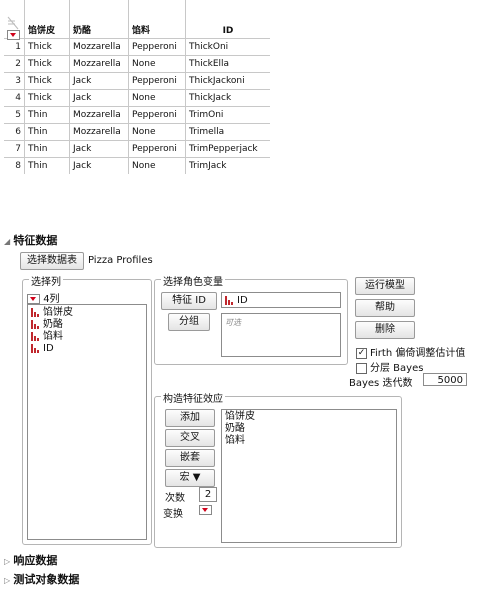 Image resolution: width=483 pixels, height=591 pixels. What do you see at coordinates (227, 165) in the screenshot?
I see `table-cell: TrimJack` at bounding box center [227, 165].